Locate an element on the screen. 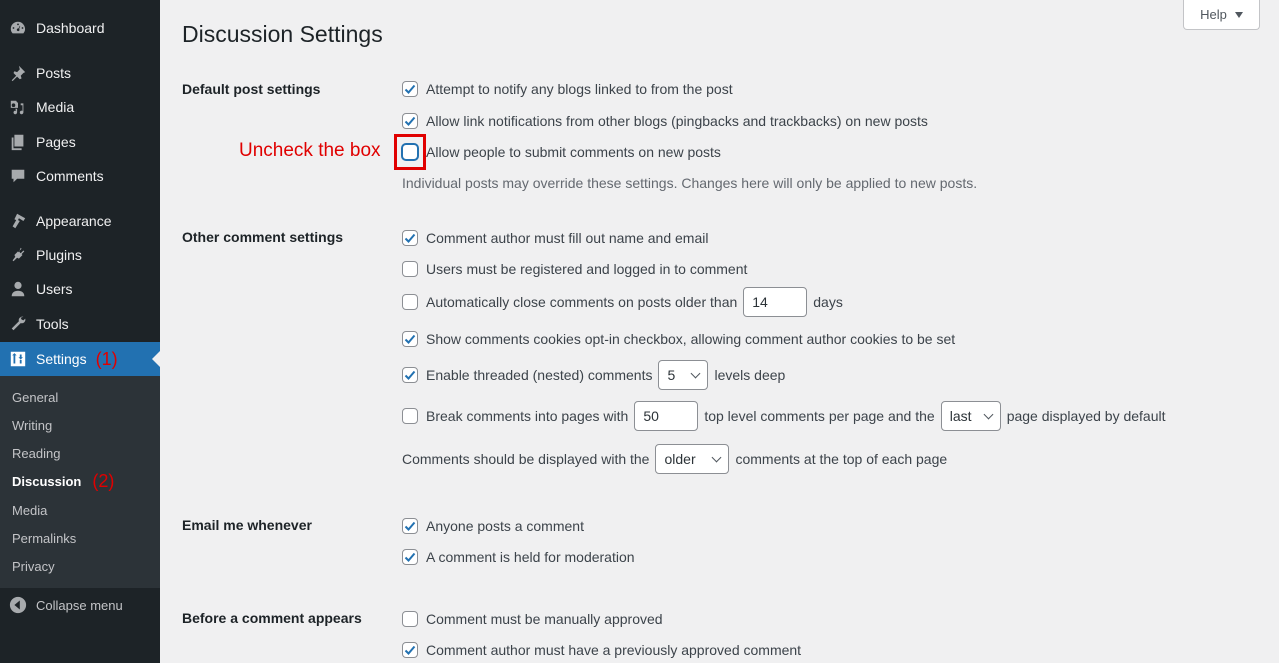 The image size is (1279, 663). option-label: Comment must be manually approved is located at coordinates (544, 619).